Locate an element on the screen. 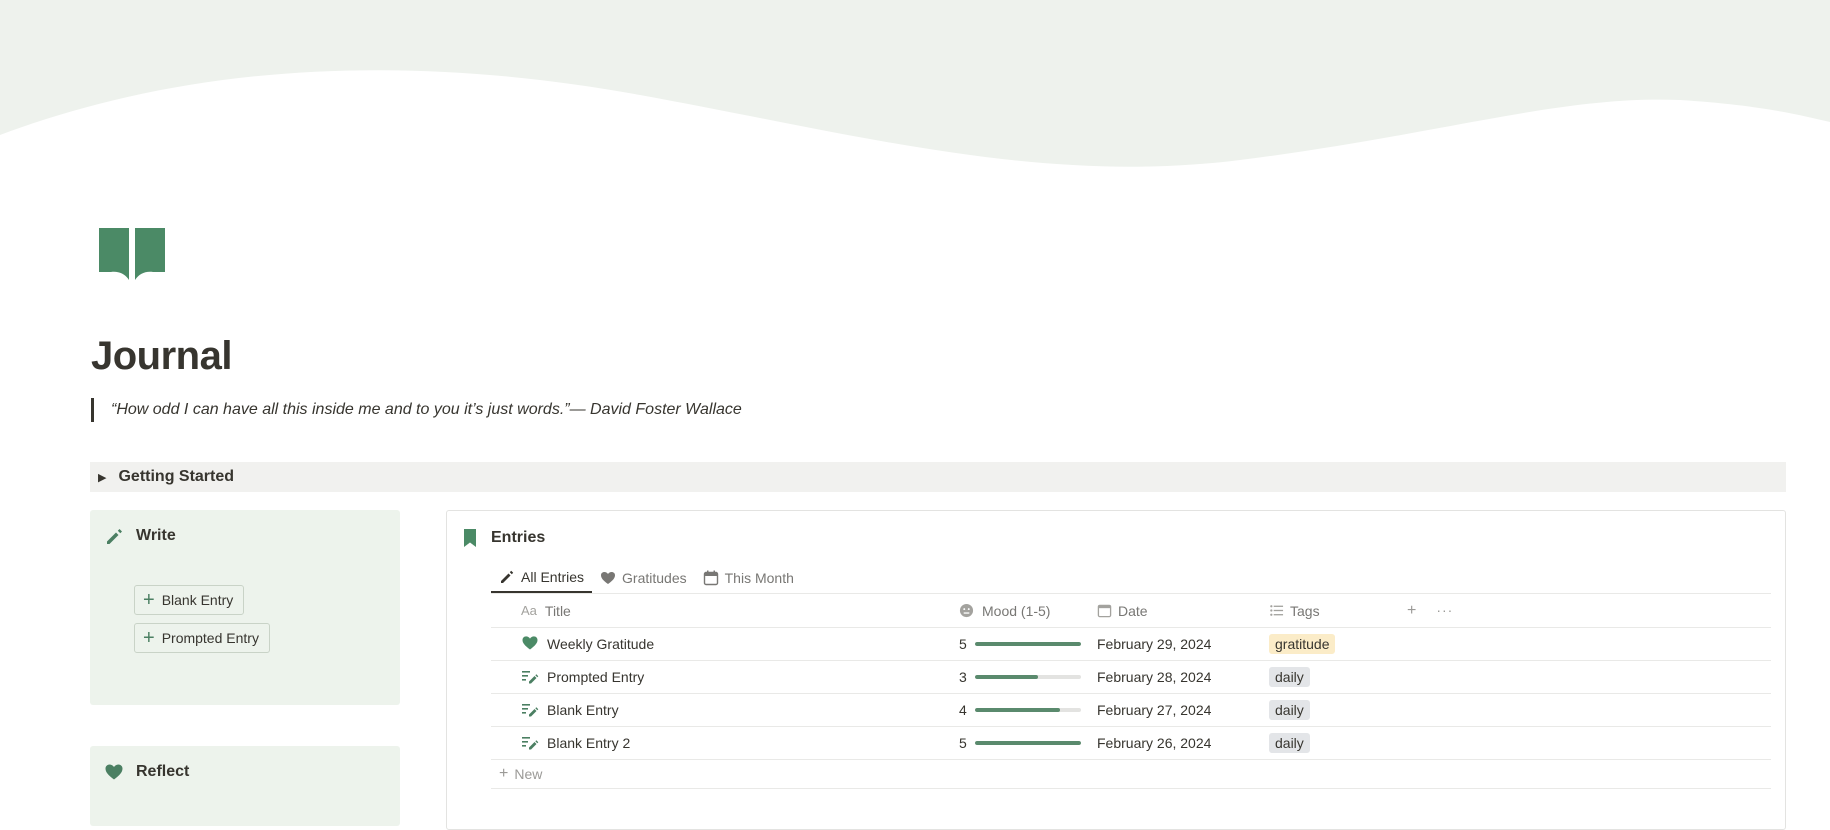 Image resolution: width=1830 pixels, height=830 pixels. column-header-title: Aa Title is located at coordinates (721, 611).